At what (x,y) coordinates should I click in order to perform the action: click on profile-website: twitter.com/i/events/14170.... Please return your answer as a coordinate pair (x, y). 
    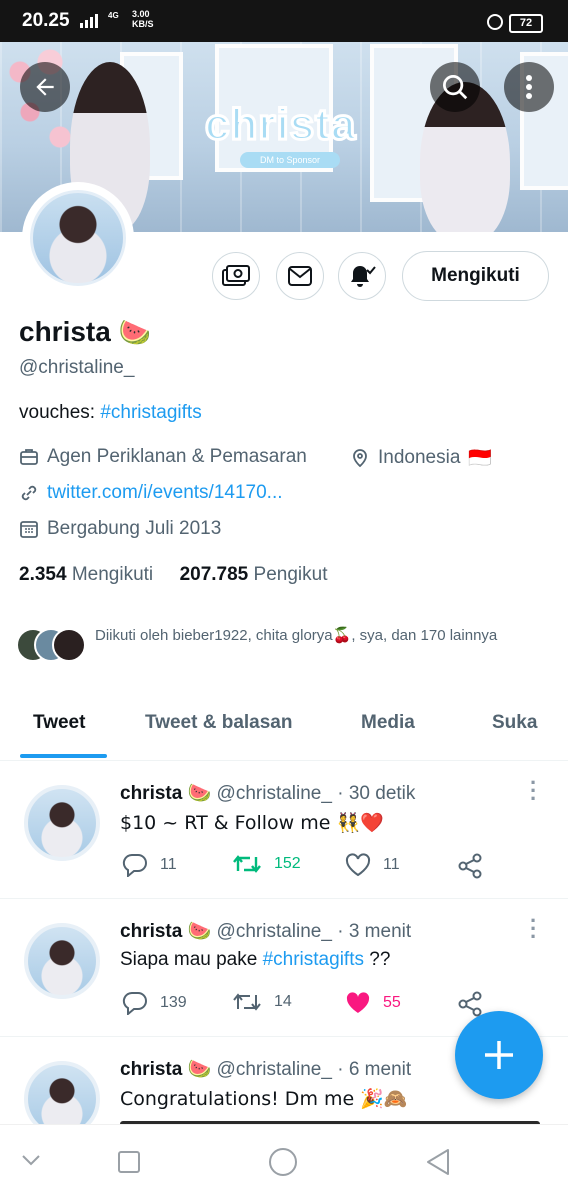
    Looking at the image, I should click on (151, 493).